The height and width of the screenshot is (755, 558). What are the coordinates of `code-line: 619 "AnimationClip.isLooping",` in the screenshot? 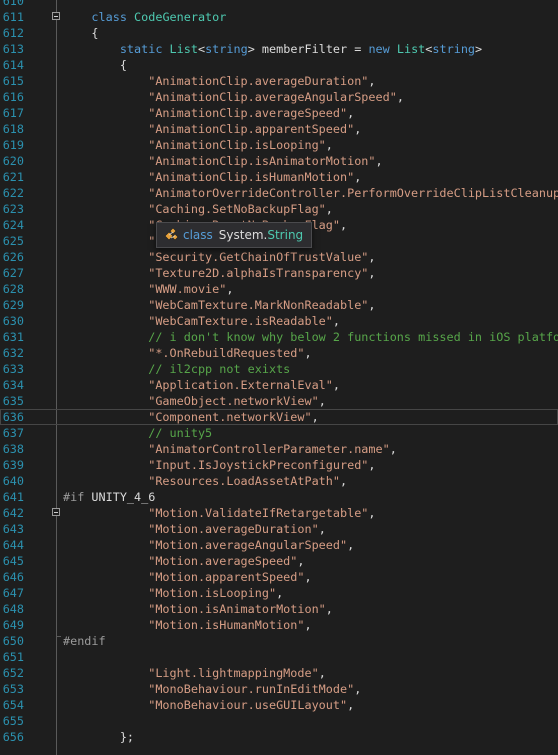 It's located at (279, 145).